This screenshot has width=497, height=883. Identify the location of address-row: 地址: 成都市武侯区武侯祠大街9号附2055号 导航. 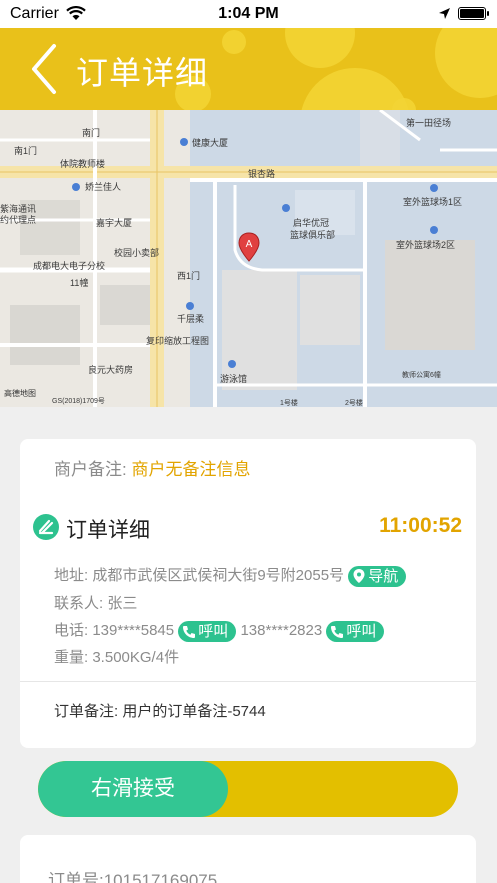
(230, 575).